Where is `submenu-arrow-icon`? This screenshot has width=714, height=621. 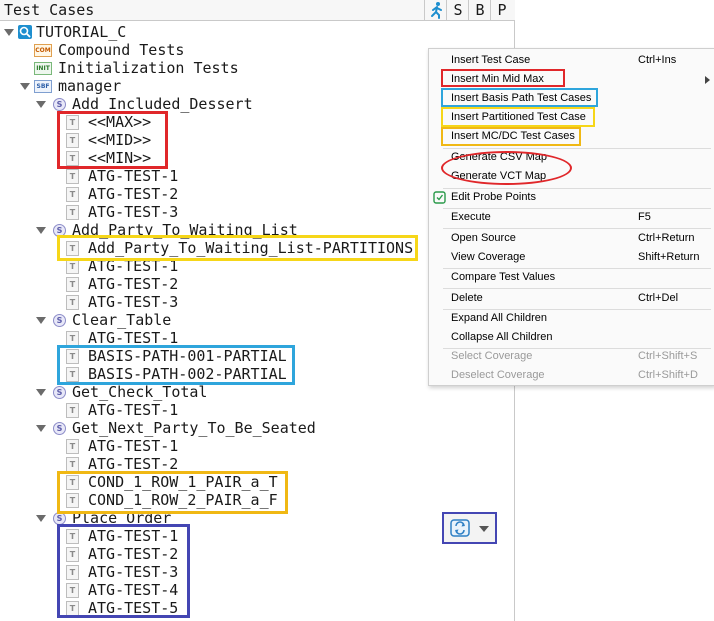
submenu-arrow-icon is located at coordinates (707, 80).